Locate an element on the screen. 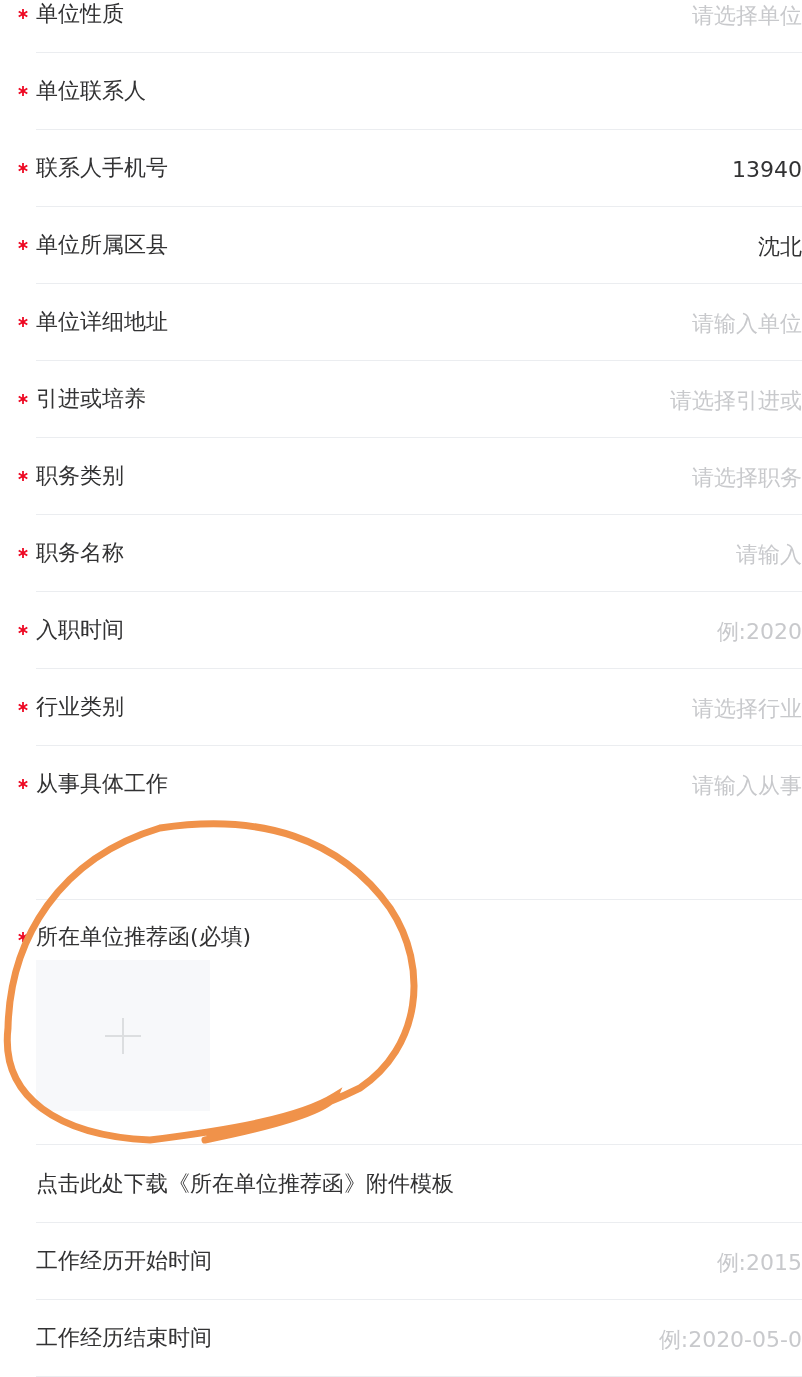  field-label: 职务类别 is located at coordinates (80, 476).